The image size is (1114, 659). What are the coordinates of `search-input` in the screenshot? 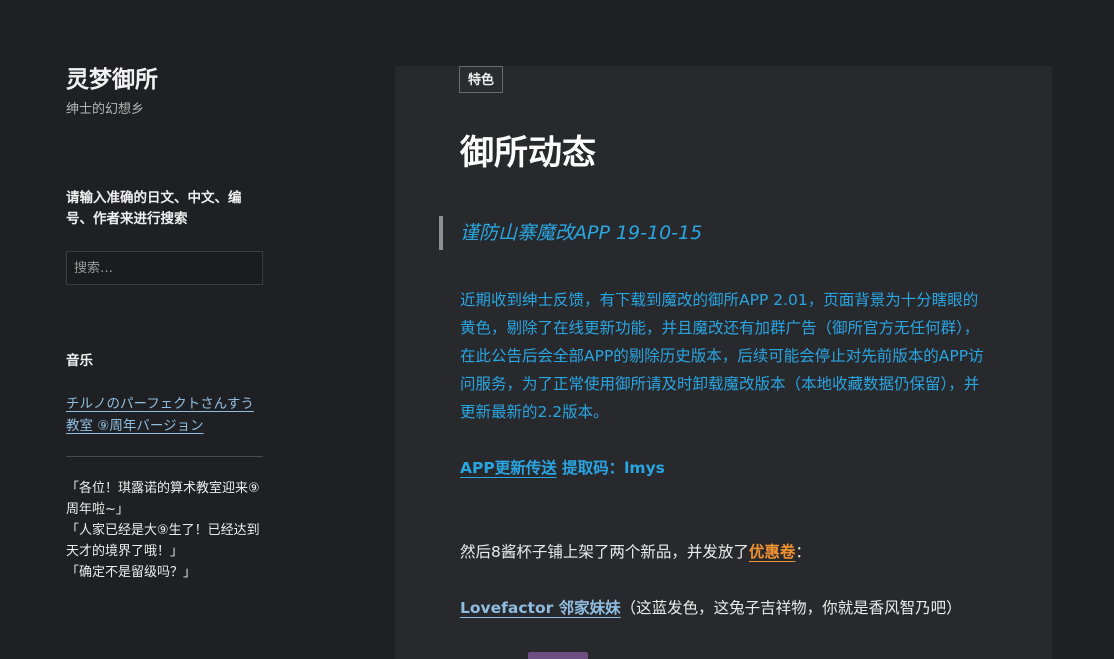 It's located at (164, 268).